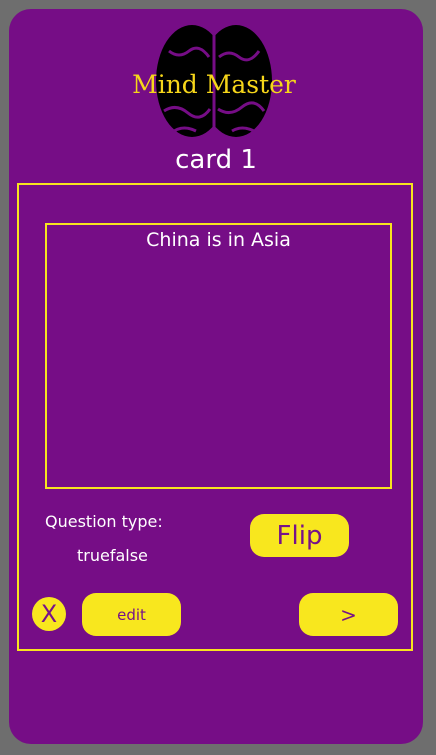  Describe the element at coordinates (112, 555) in the screenshot. I see `question-type-value: truefalse` at that location.